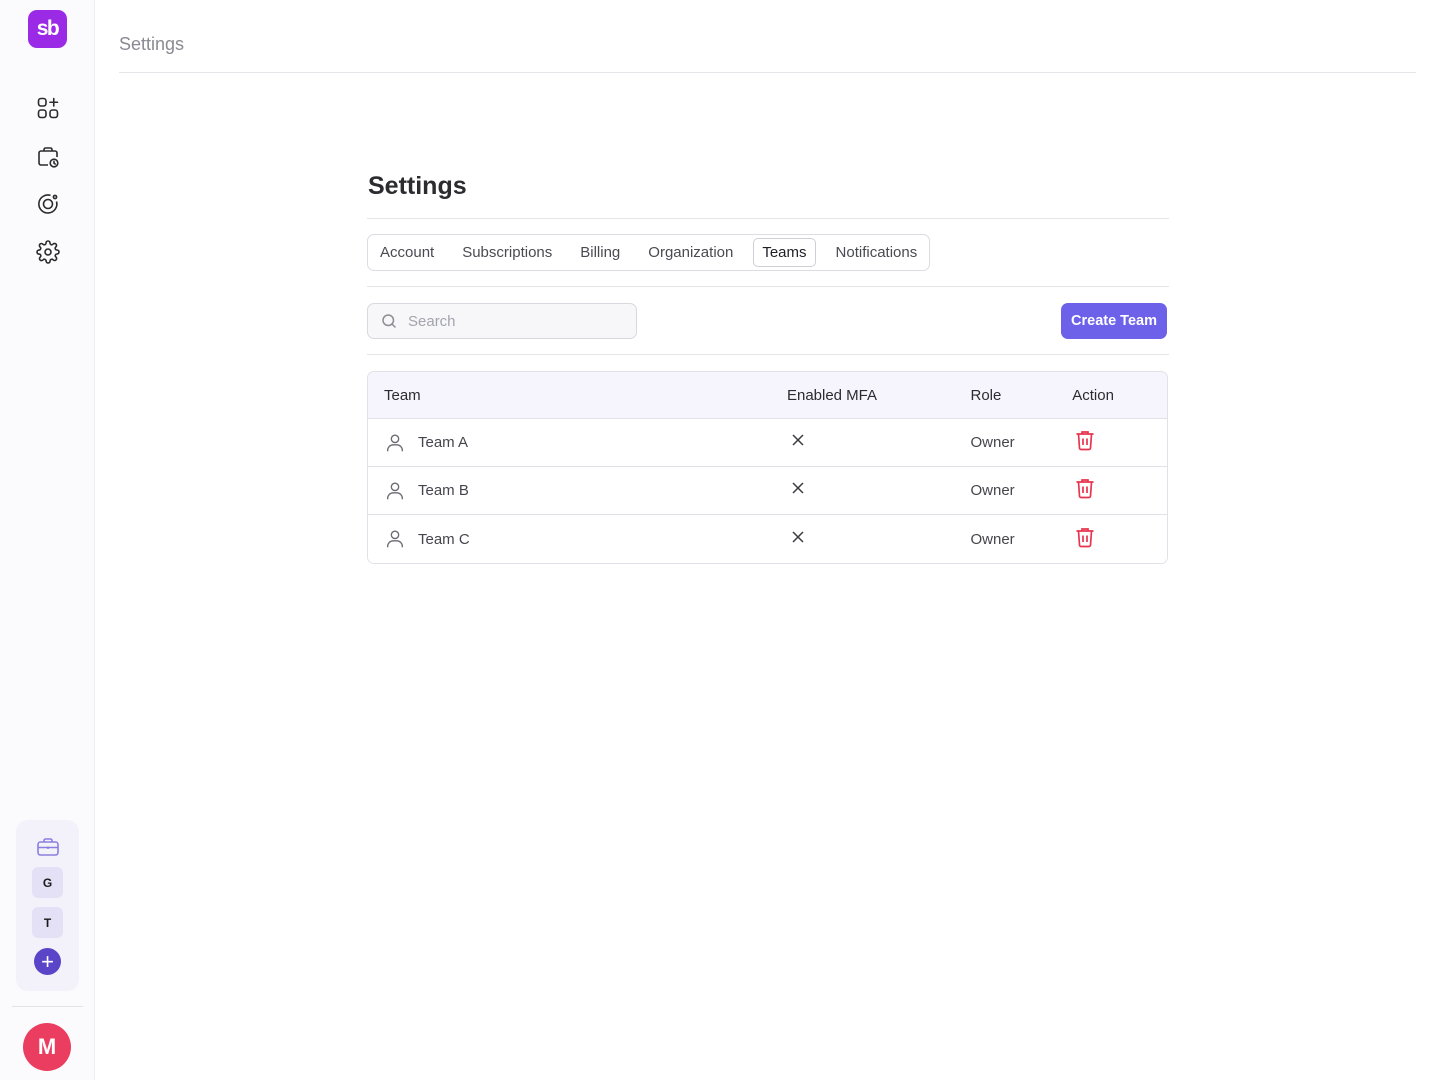 Image resolution: width=1440 pixels, height=1080 pixels. What do you see at coordinates (389, 321) in the screenshot?
I see `search-icon` at bounding box center [389, 321].